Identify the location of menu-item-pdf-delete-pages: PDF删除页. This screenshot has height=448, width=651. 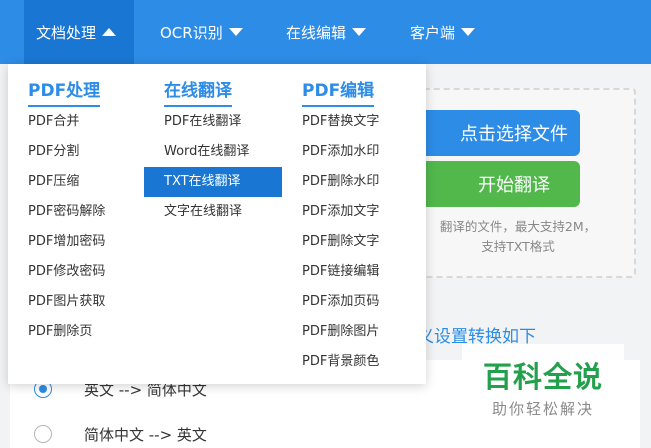
(60, 332).